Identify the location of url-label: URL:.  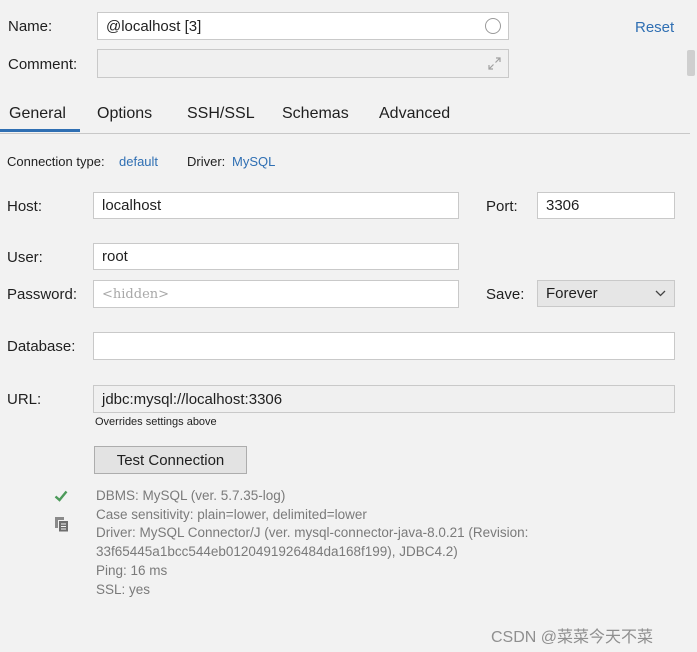
(24, 399).